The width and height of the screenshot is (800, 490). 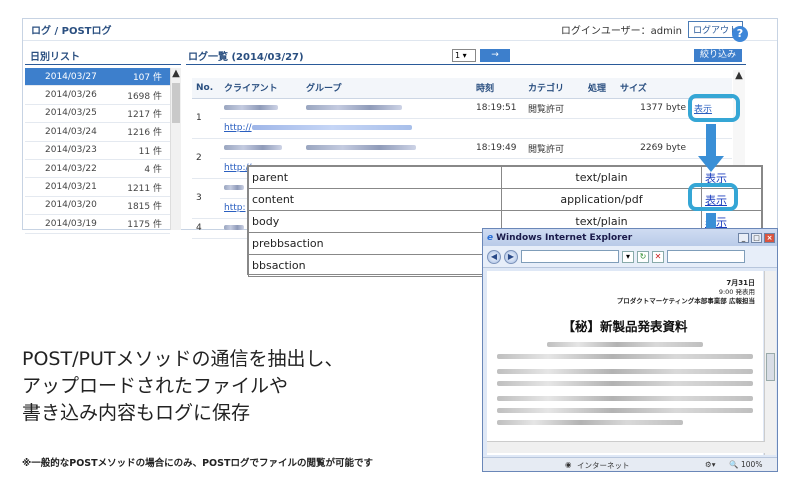 I want to click on highlight-view-link, so click(x=714, y=108).